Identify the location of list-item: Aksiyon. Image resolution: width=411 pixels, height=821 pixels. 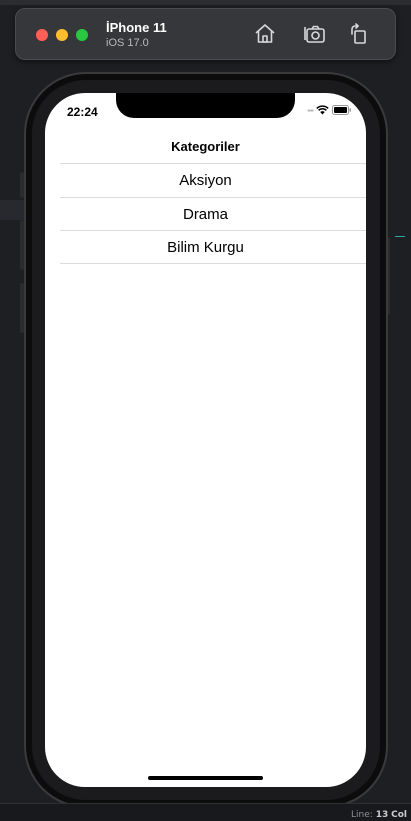
(213, 180).